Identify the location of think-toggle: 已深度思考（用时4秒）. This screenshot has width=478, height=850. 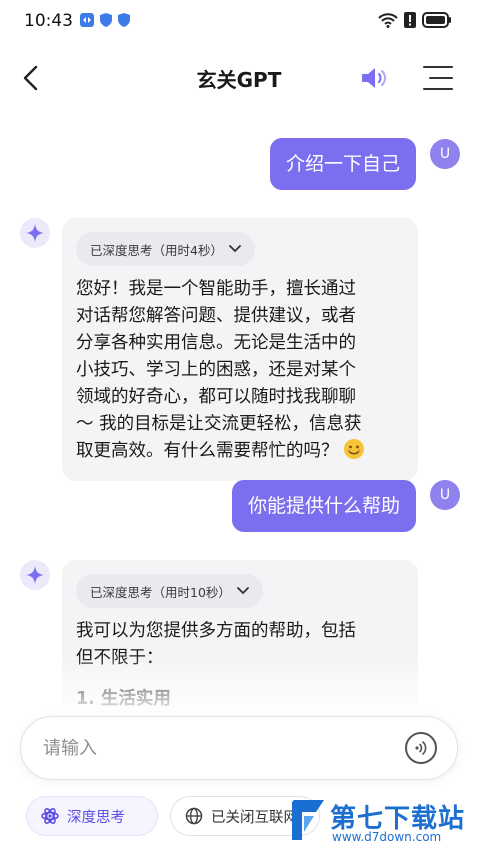
(165, 249).